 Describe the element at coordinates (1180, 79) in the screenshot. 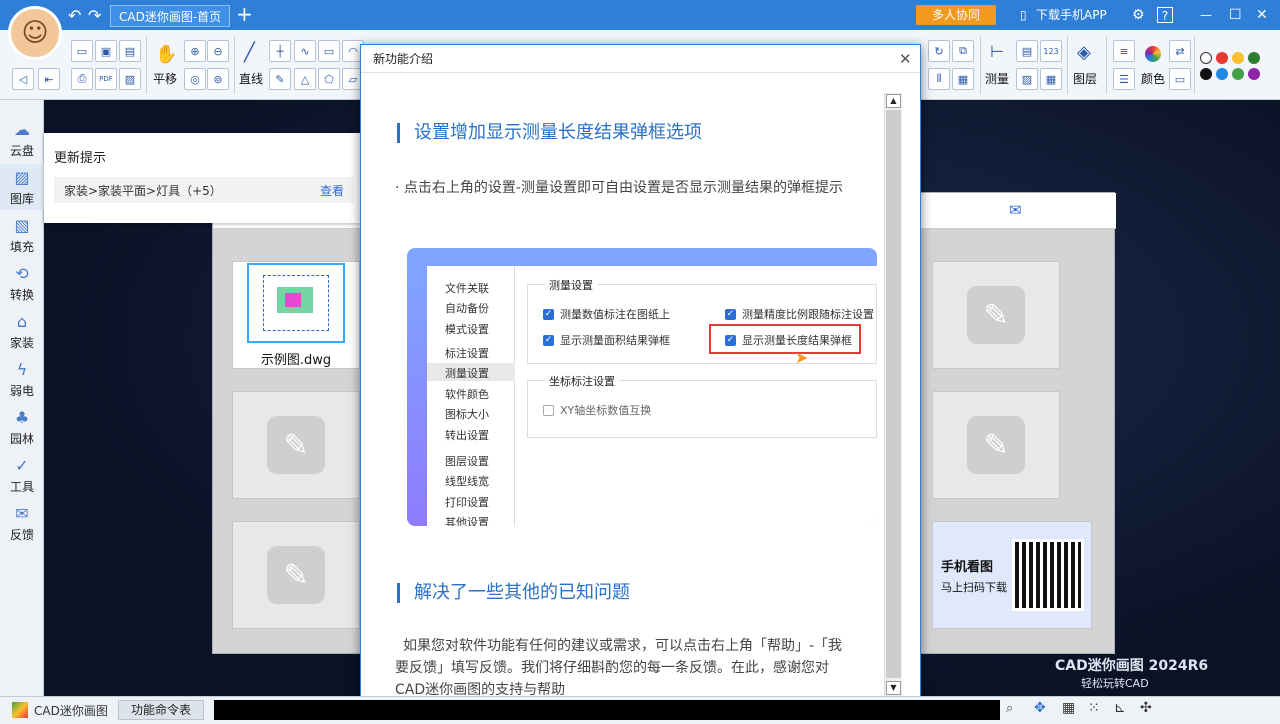

I see `bg-color-icon: ▭` at that location.